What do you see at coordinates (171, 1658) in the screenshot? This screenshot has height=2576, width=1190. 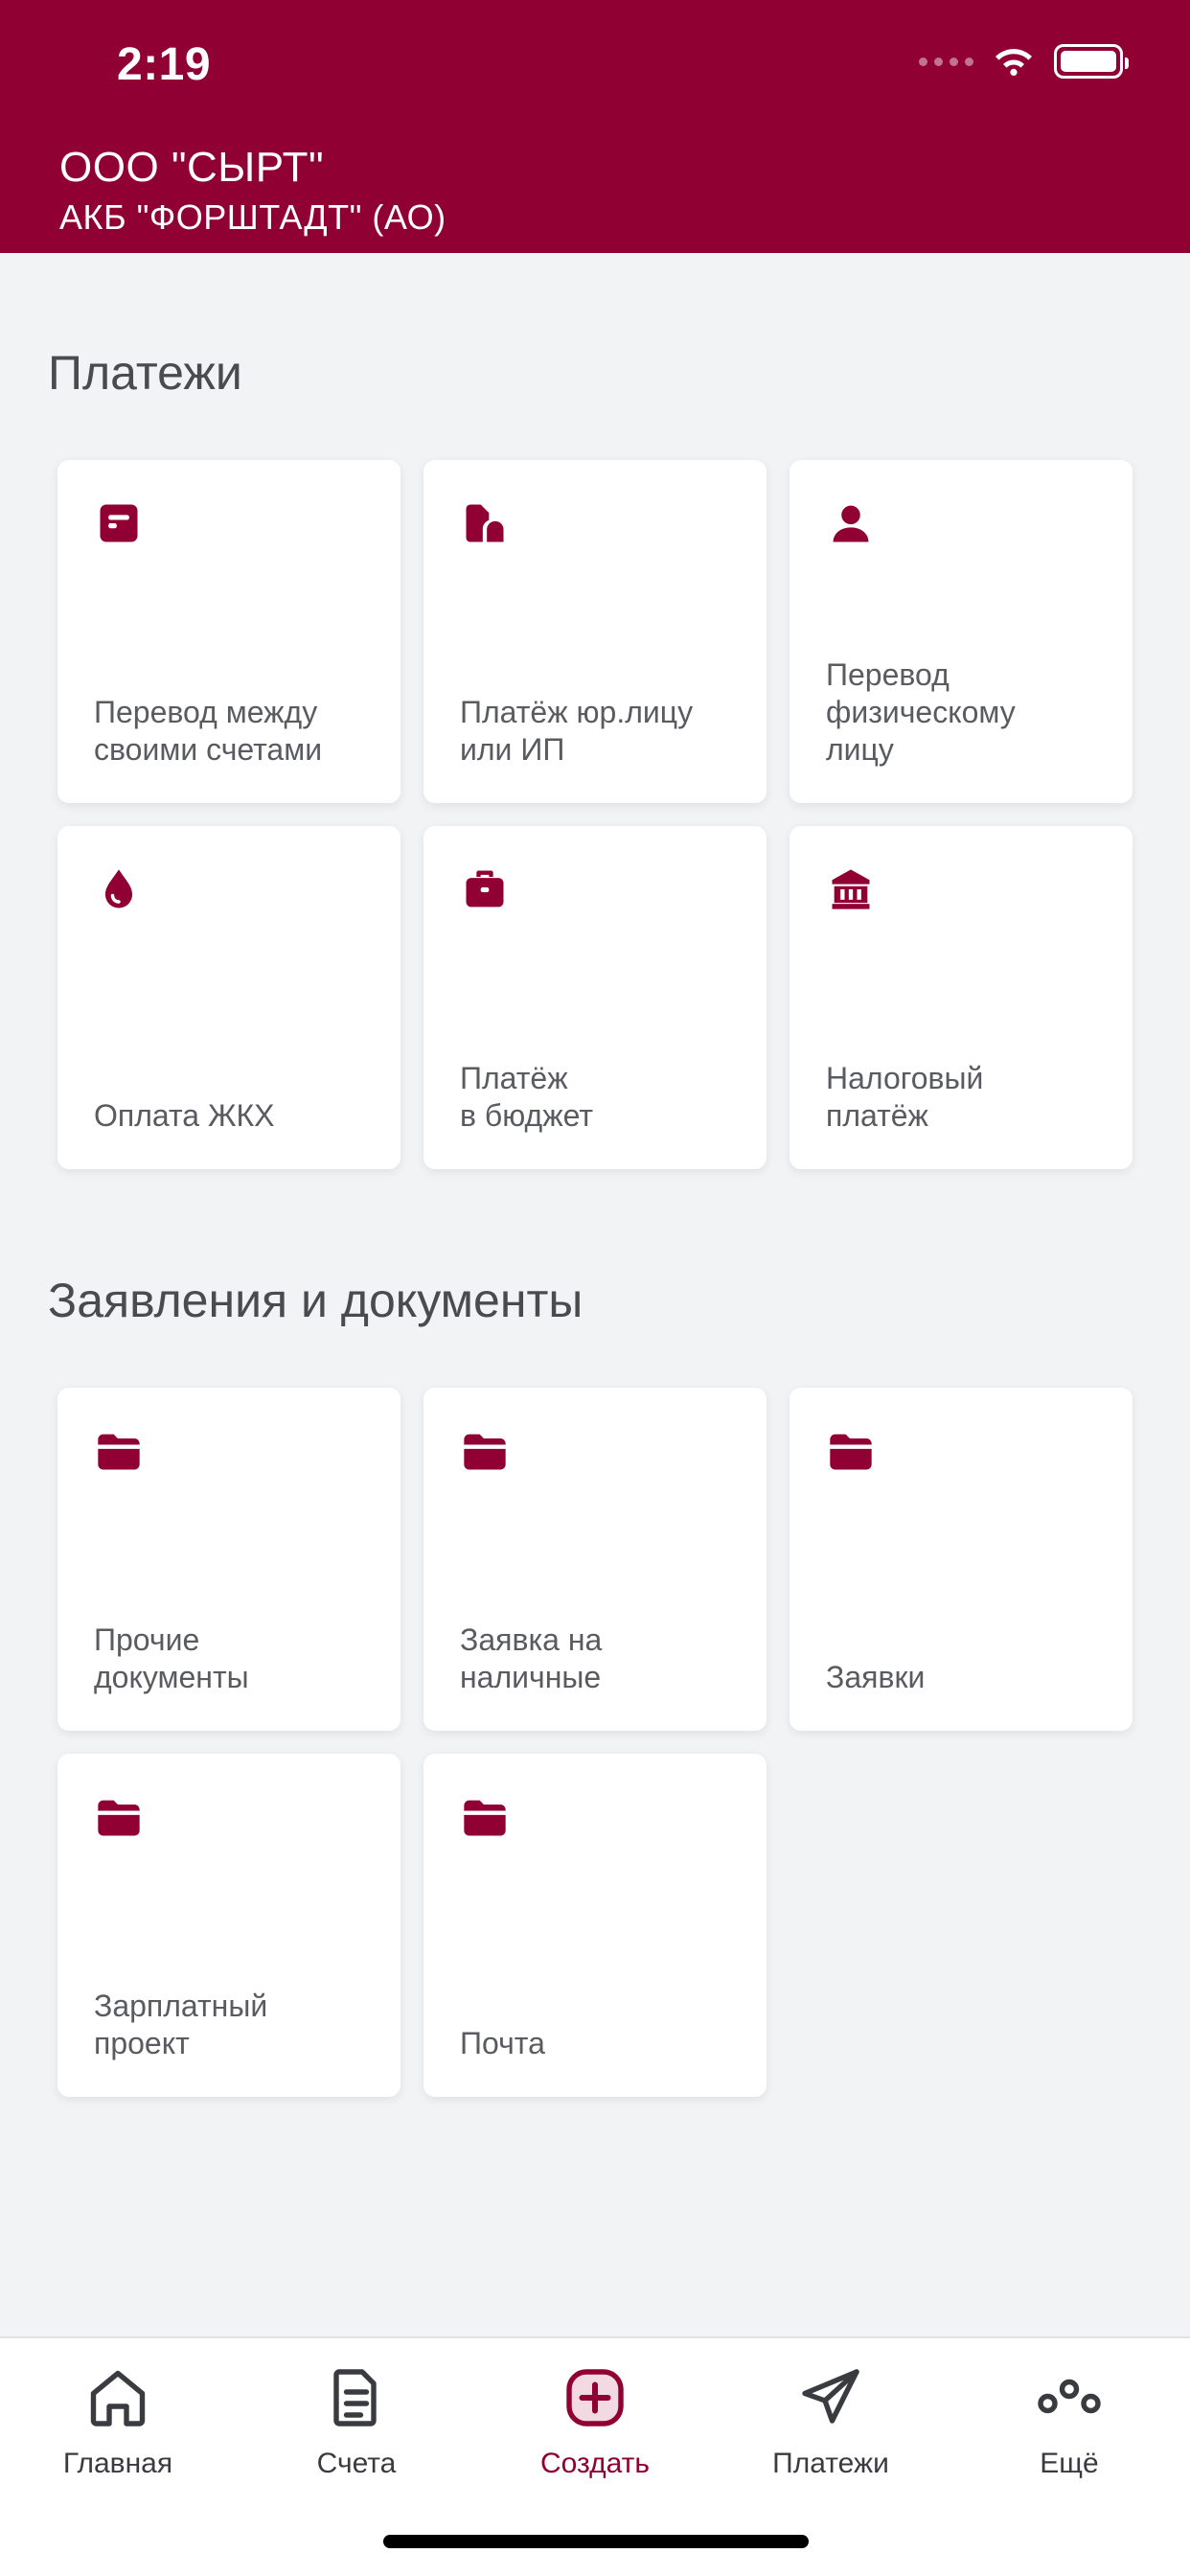 I see `card-label: Прочие документы` at bounding box center [171, 1658].